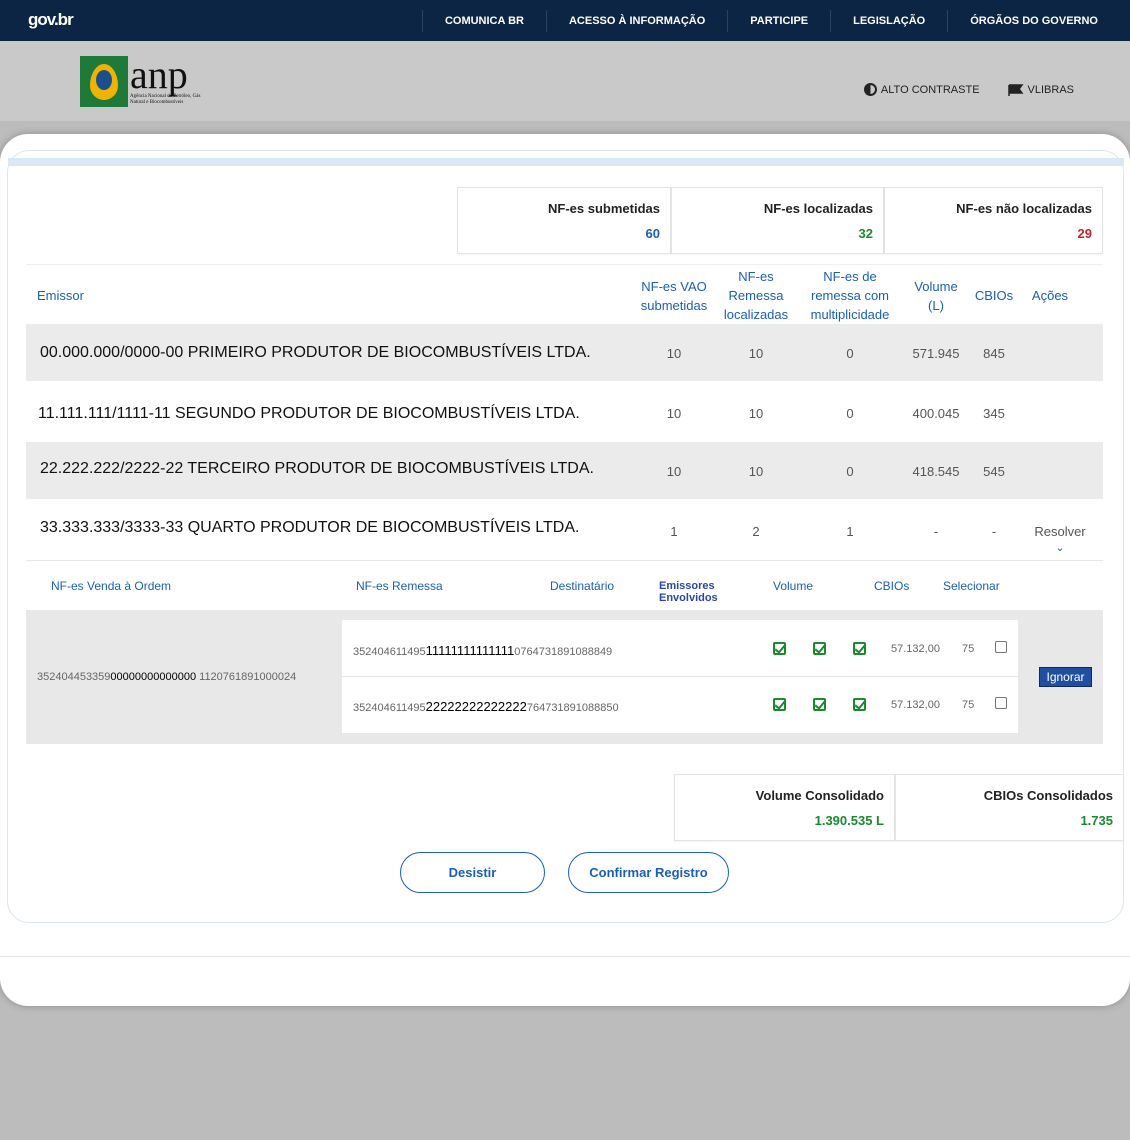 The height and width of the screenshot is (1140, 1130). What do you see at coordinates (819, 795) in the screenshot?
I see `volume-consolidado-label: Volume Consolidado` at bounding box center [819, 795].